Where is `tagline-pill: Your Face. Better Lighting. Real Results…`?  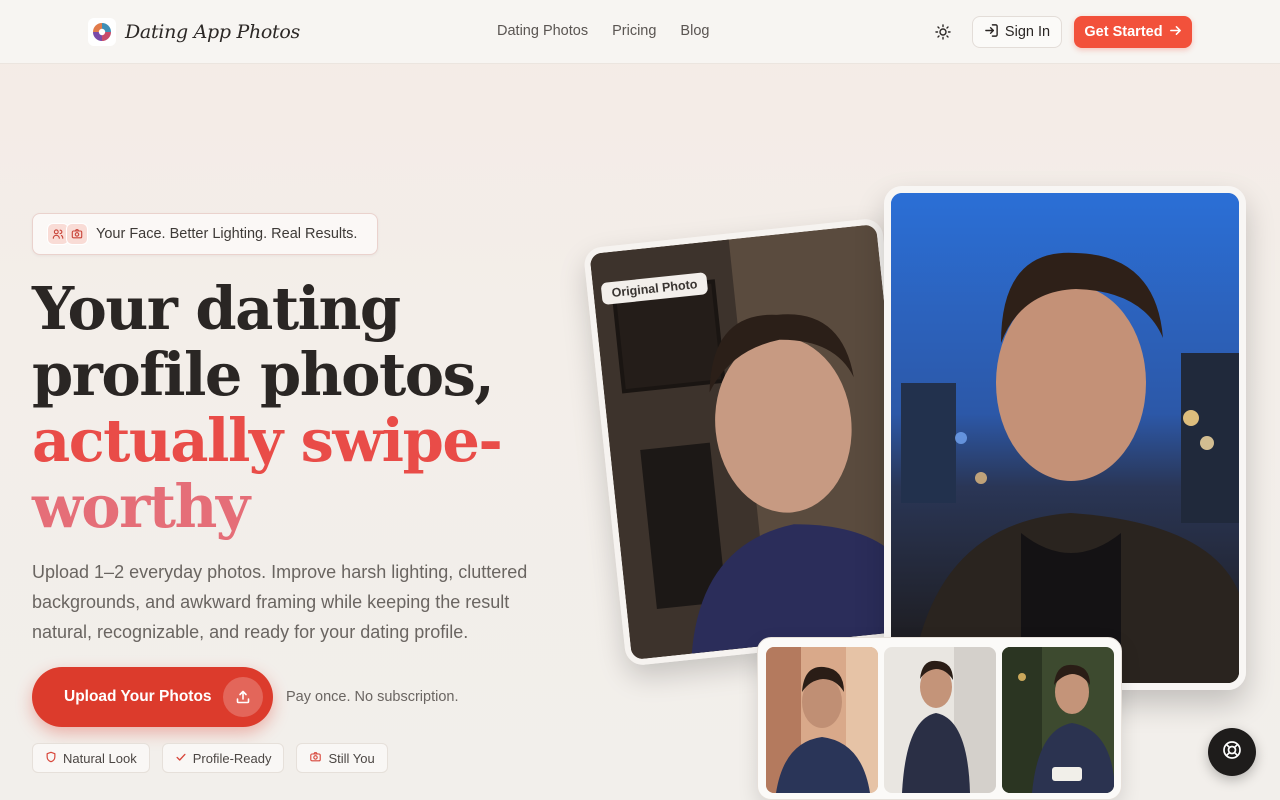
tagline-pill: Your Face. Better Lighting. Real Results… is located at coordinates (205, 234).